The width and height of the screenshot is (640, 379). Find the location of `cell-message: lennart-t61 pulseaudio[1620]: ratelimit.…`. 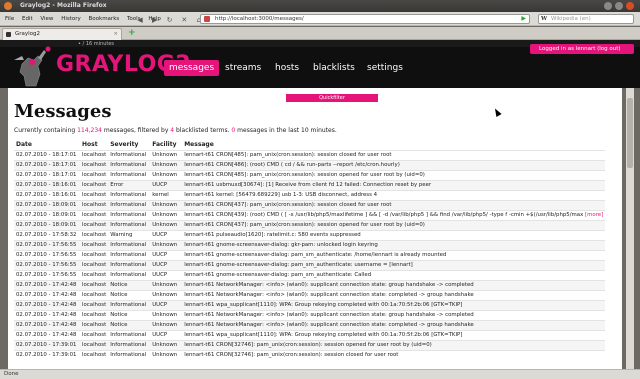

cell-message: lennart-t61 pulseaudio[1620]: ratelimit.… is located at coordinates (394, 234).